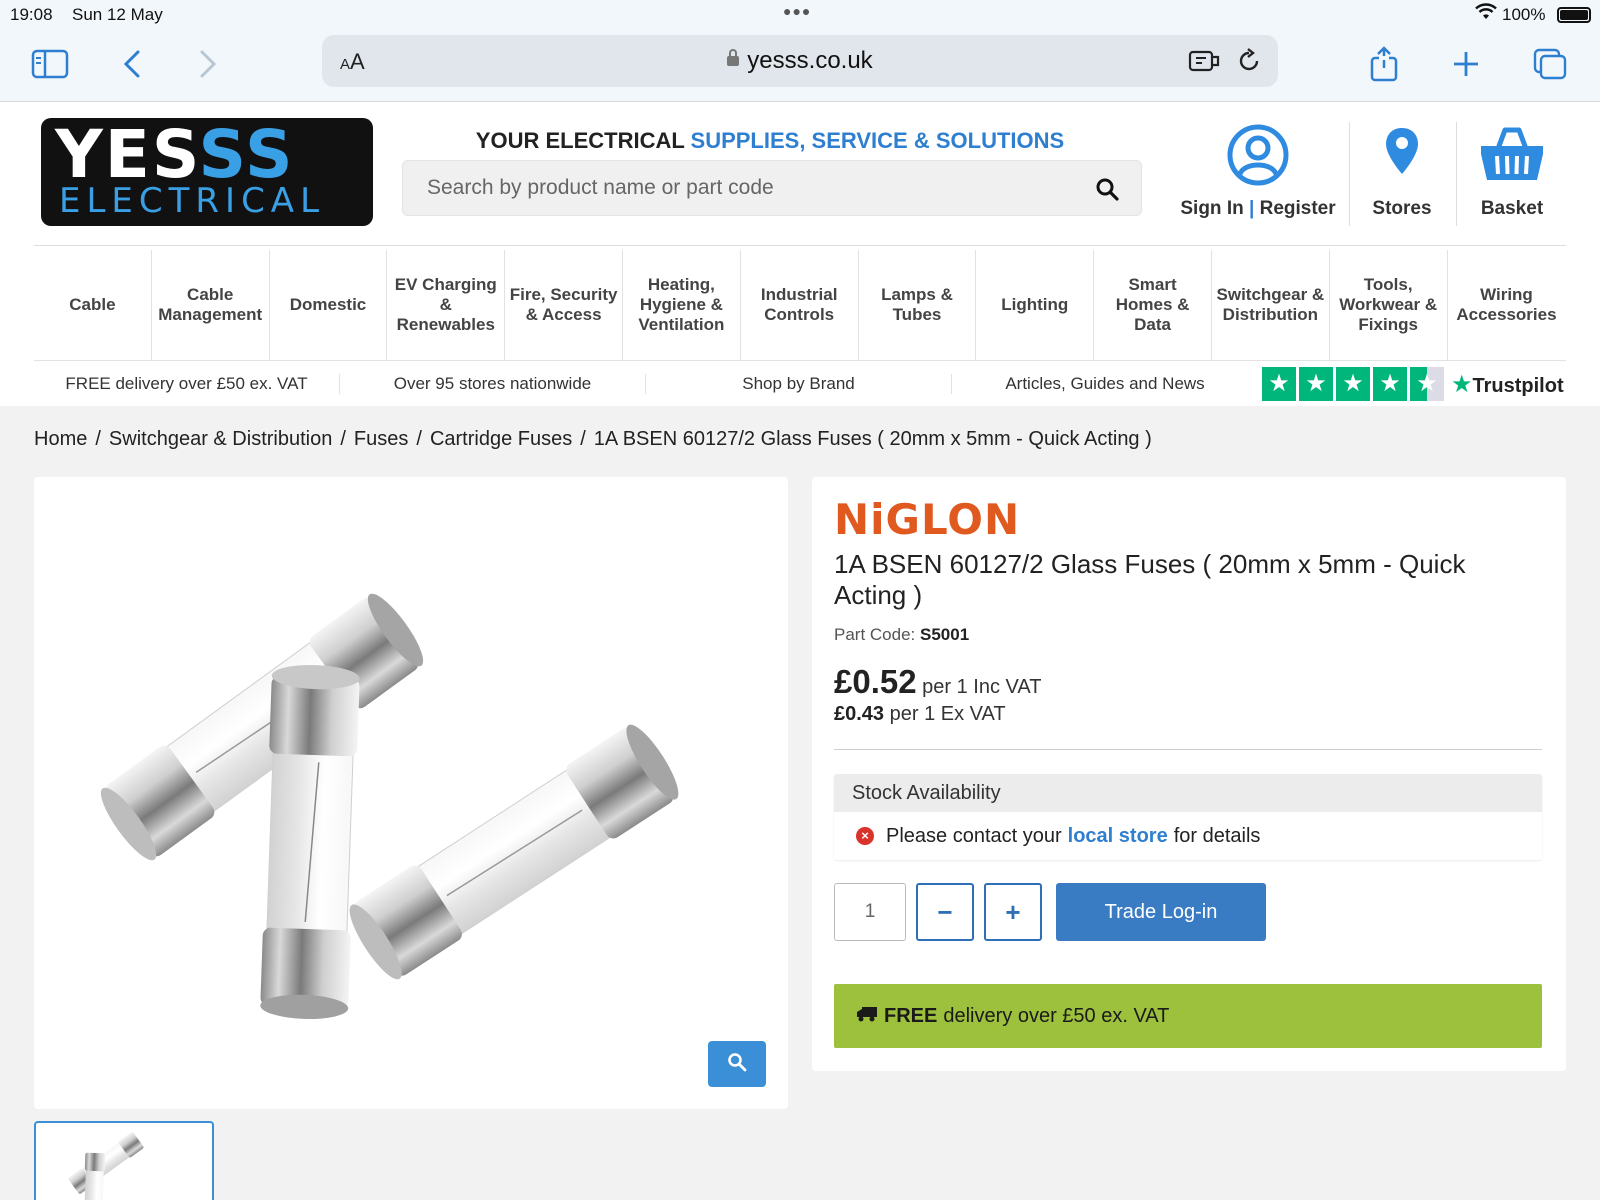 The image size is (1600, 1200). Describe the element at coordinates (1413, 384) in the screenshot. I see `trustpilot-widget: ★ ★ ★ ★ ★ ★Trustpilot` at that location.